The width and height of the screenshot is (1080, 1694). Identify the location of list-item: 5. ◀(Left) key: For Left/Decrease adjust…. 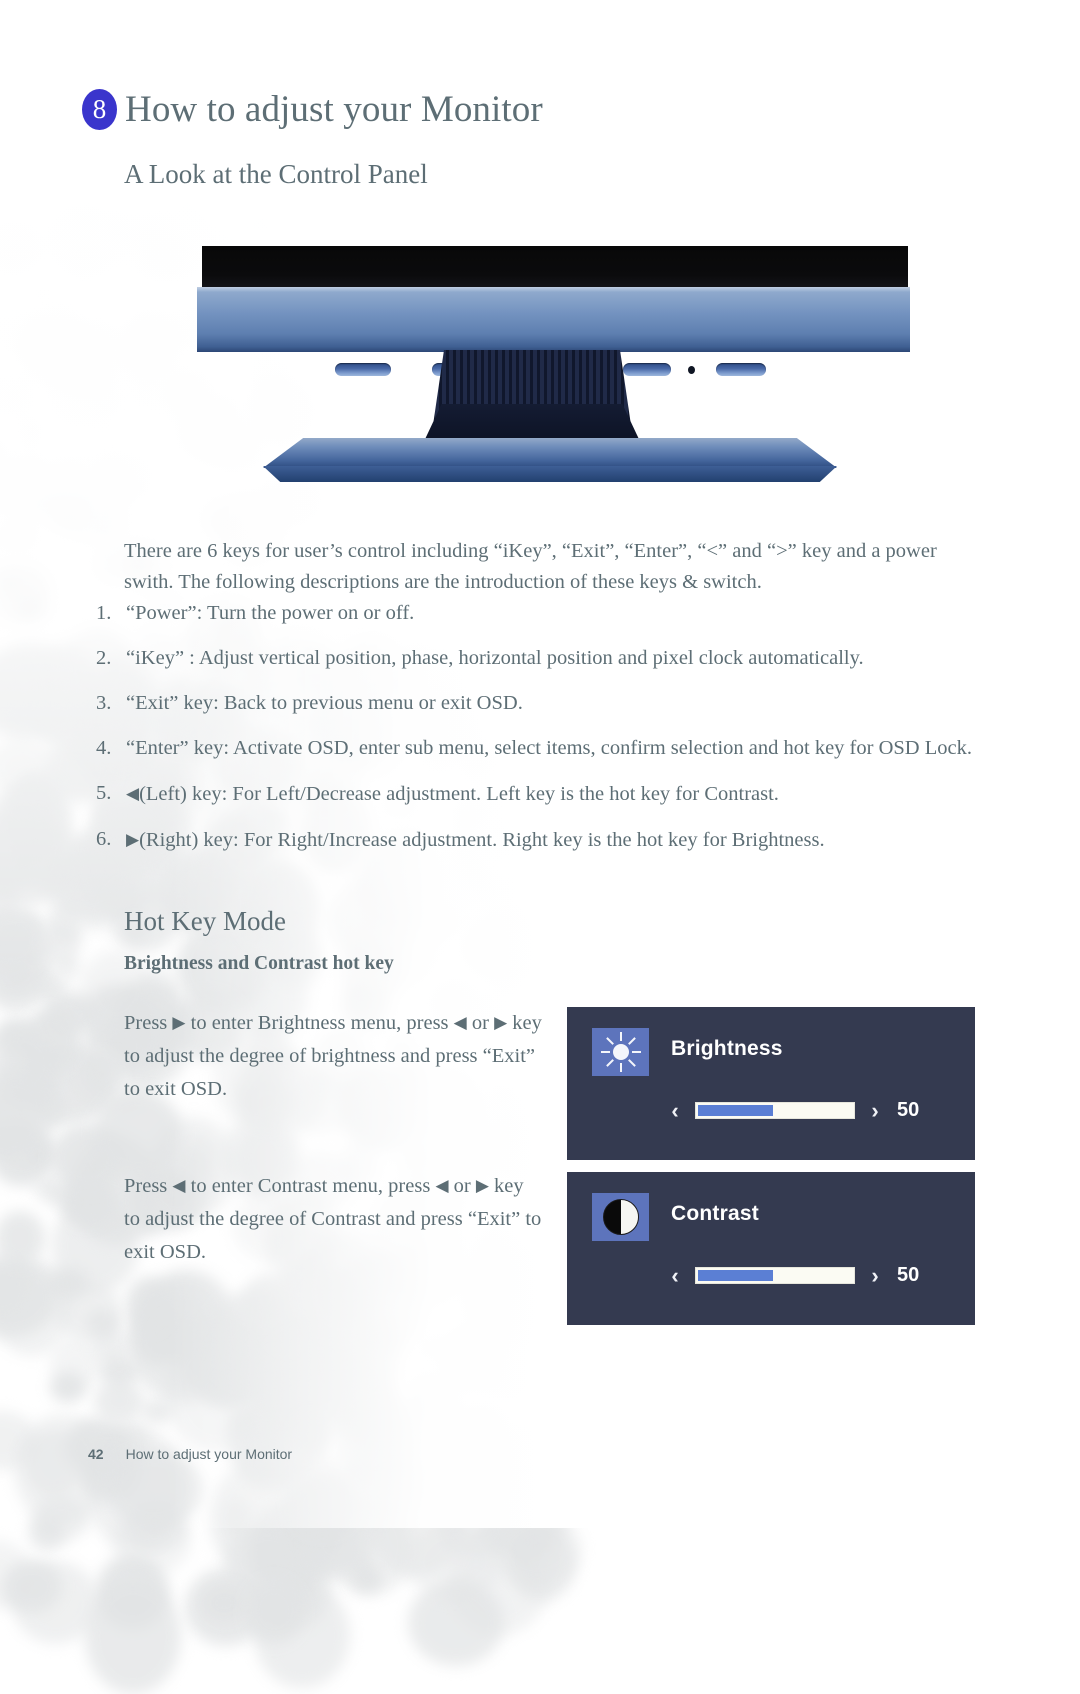
(538, 794).